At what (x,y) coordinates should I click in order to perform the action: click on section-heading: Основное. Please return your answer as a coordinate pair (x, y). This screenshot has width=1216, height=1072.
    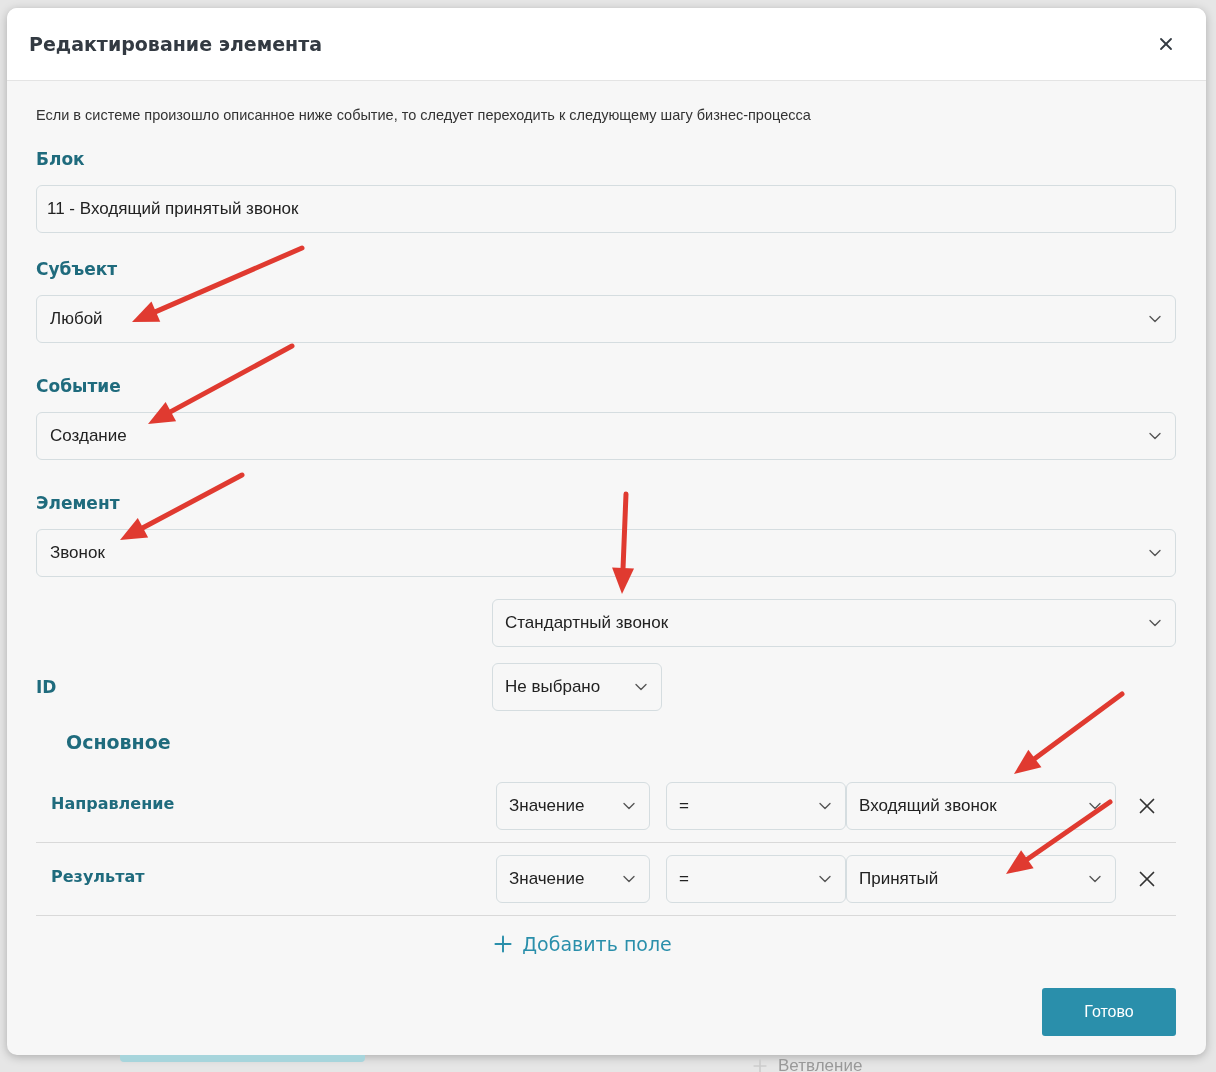
    Looking at the image, I should click on (119, 742).